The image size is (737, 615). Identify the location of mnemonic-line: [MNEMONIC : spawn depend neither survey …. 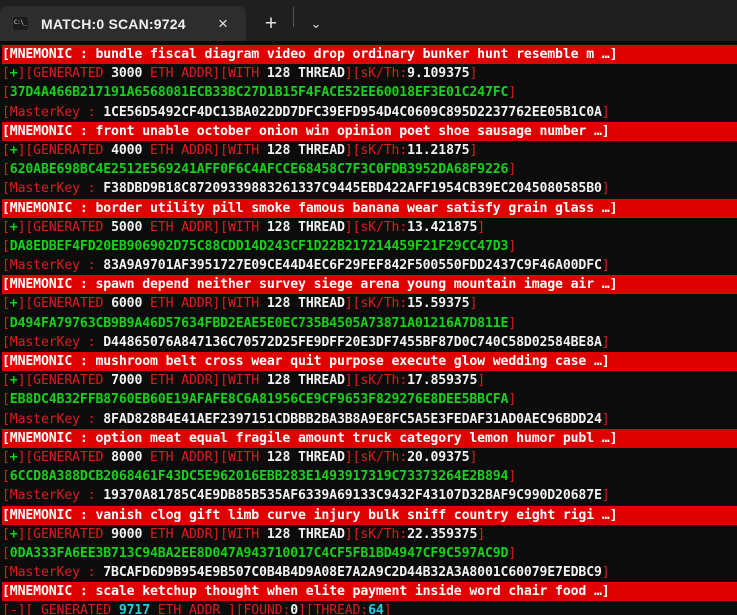
(368, 285).